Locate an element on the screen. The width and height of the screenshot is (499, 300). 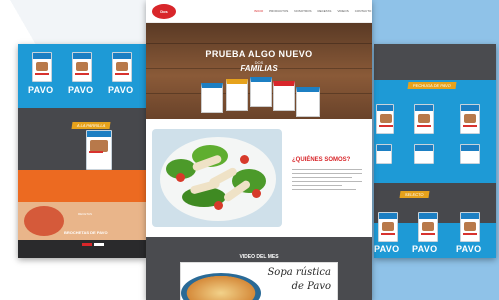
featured-band: A LA PARRILLA is located at coordinates (82, 139).